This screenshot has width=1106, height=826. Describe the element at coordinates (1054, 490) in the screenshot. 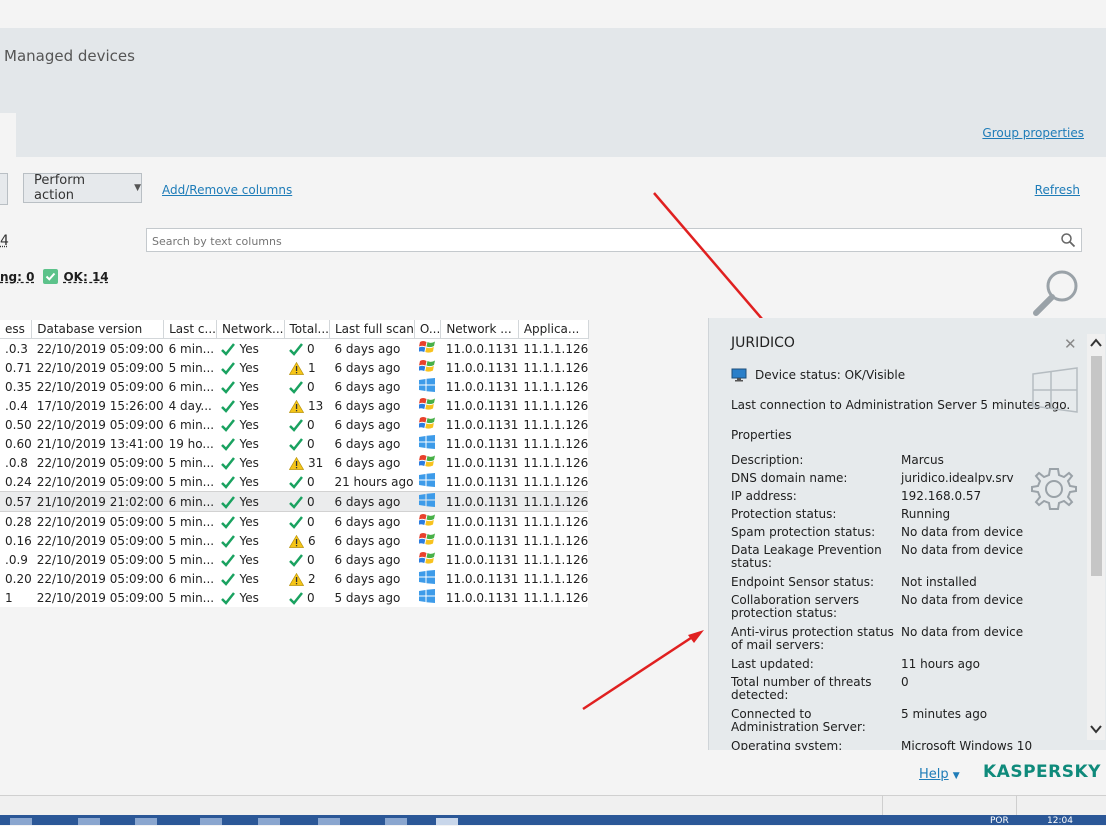

I see `gear-icon` at that location.